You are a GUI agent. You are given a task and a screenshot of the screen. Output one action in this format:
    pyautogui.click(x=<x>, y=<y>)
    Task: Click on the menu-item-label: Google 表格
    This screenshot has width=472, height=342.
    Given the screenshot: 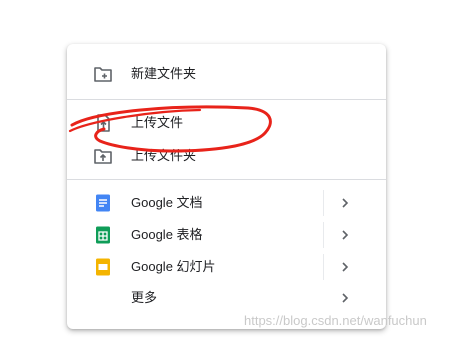 What is the action you would take?
    pyautogui.click(x=167, y=234)
    